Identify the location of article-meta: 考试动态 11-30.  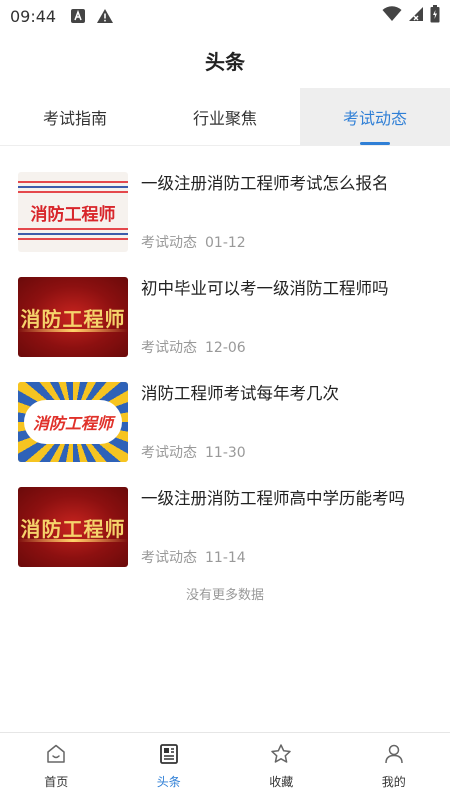
(193, 452).